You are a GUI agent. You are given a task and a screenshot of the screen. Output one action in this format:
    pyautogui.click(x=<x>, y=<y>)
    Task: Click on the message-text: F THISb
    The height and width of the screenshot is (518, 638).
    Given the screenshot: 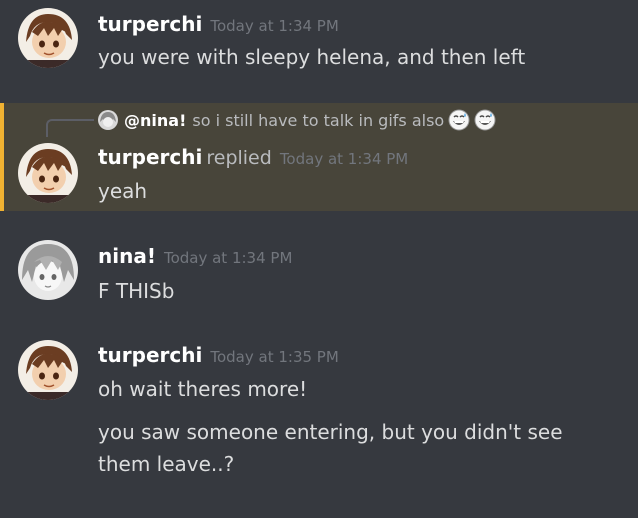 What is the action you would take?
    pyautogui.click(x=136, y=291)
    